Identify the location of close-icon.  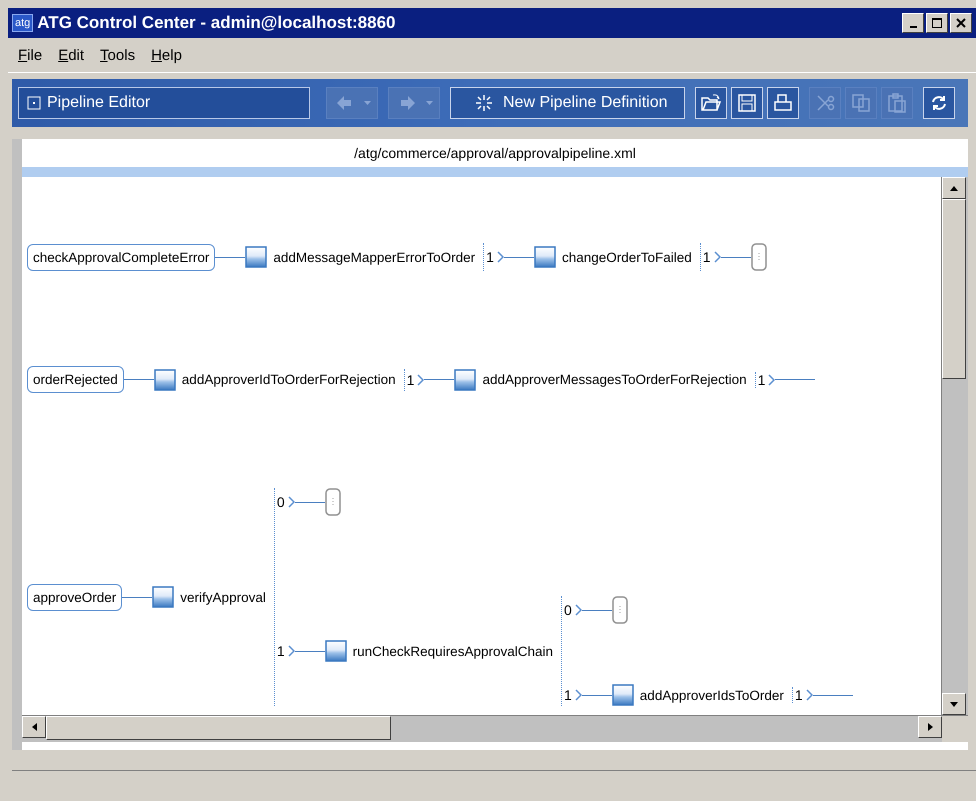
(961, 23).